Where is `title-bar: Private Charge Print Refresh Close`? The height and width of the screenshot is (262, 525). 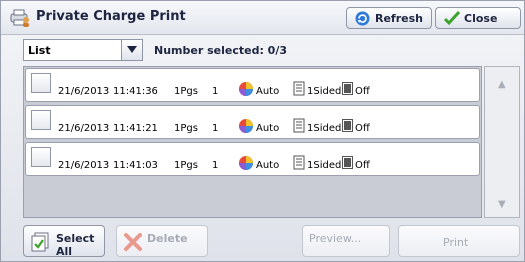 title-bar: Private Charge Print Refresh Close is located at coordinates (262, 18).